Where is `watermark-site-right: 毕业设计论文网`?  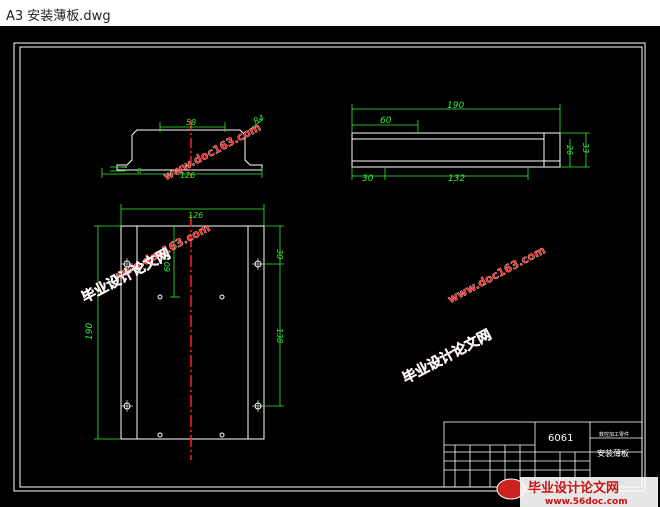
watermark-site-right: 毕业设计论文网 is located at coordinates (447, 356).